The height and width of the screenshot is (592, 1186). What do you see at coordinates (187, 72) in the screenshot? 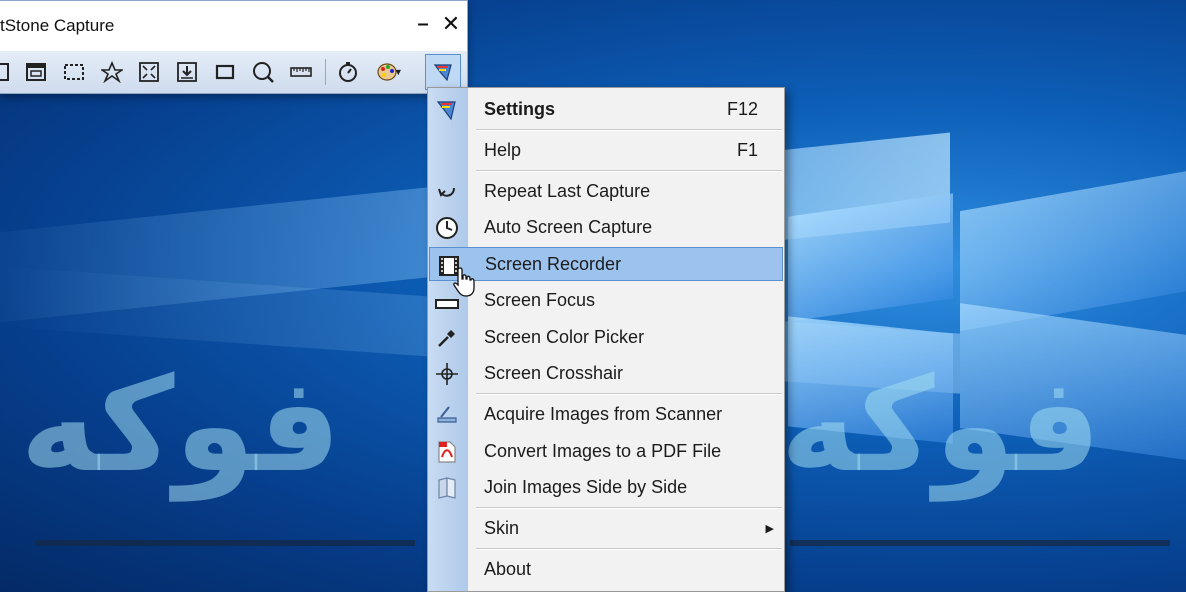
I see `capture-scrolling-icon` at bounding box center [187, 72].